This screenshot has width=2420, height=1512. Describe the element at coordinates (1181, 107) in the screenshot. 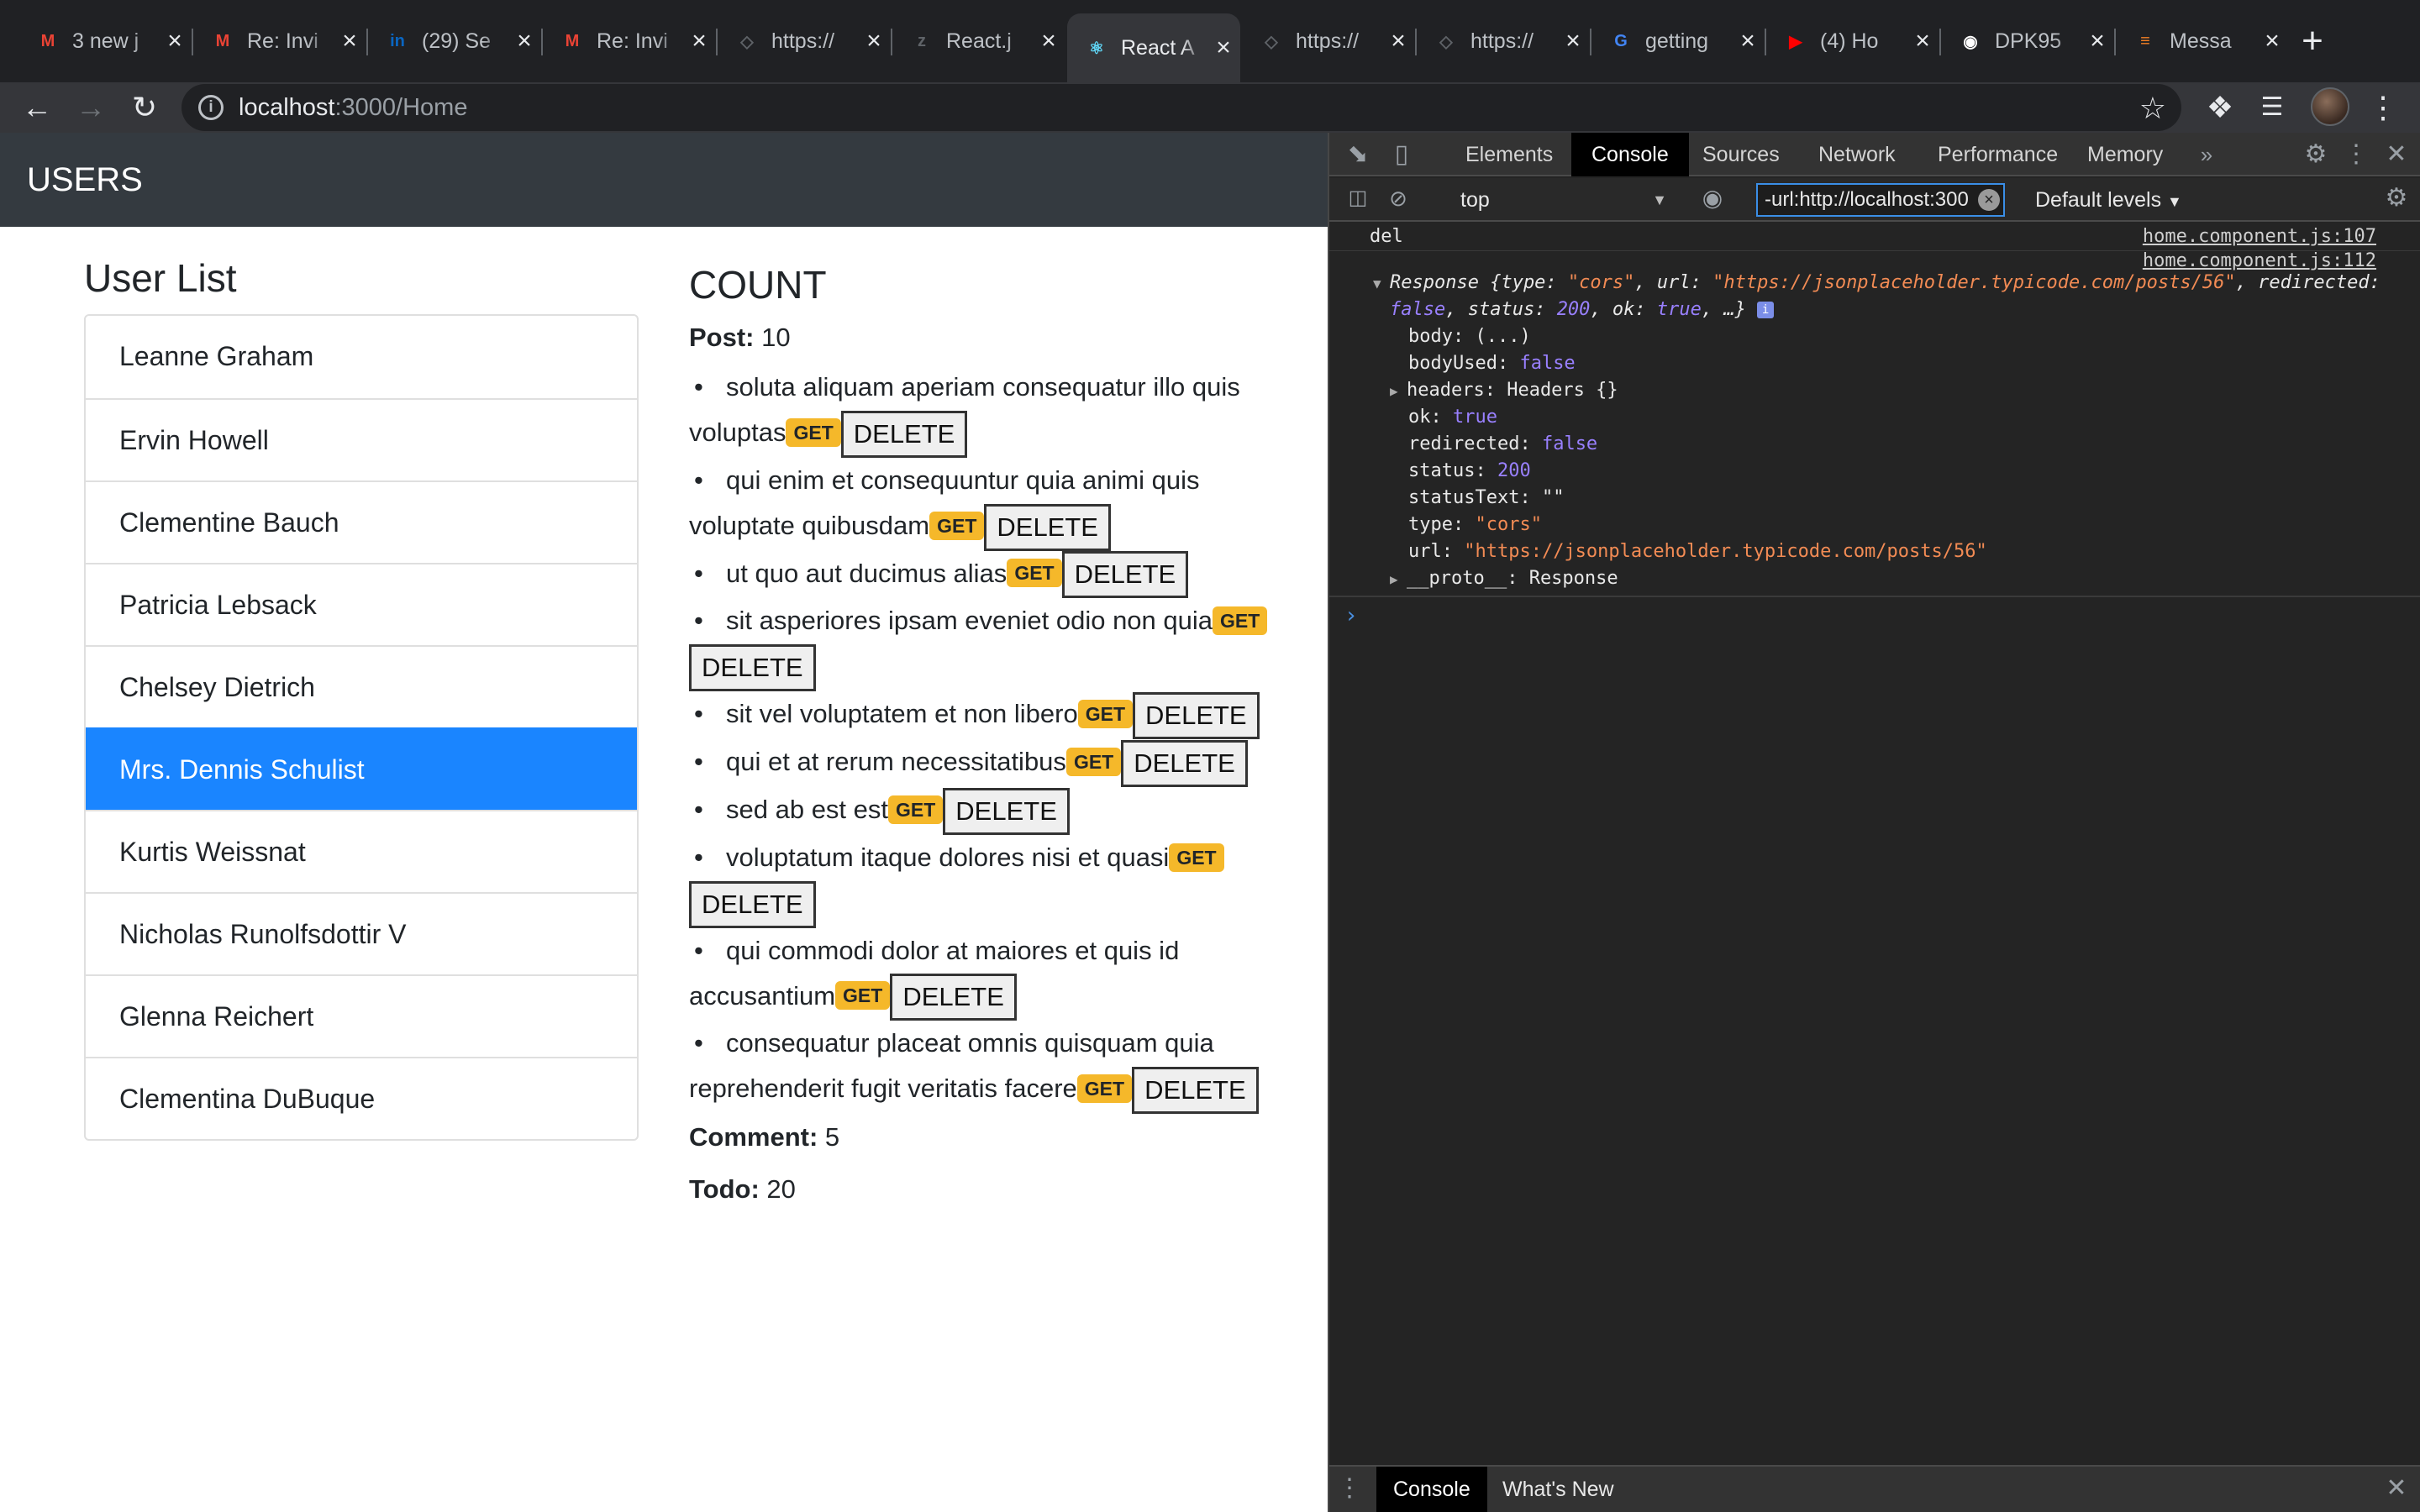

I see `address-bar: i localhost:3000/Home ☆` at that location.